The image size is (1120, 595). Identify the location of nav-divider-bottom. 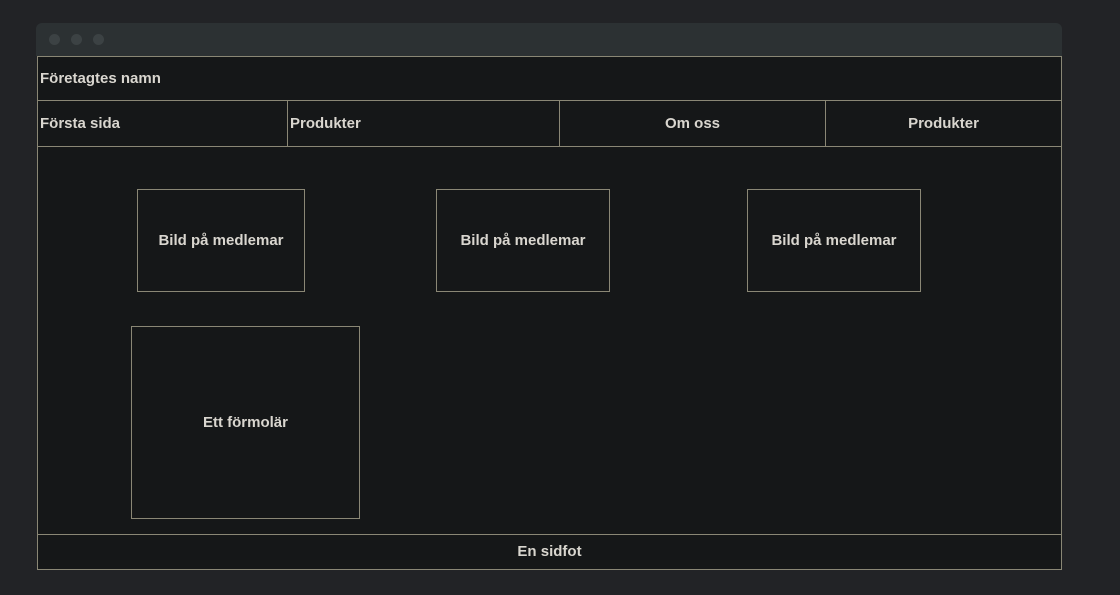
(549, 146).